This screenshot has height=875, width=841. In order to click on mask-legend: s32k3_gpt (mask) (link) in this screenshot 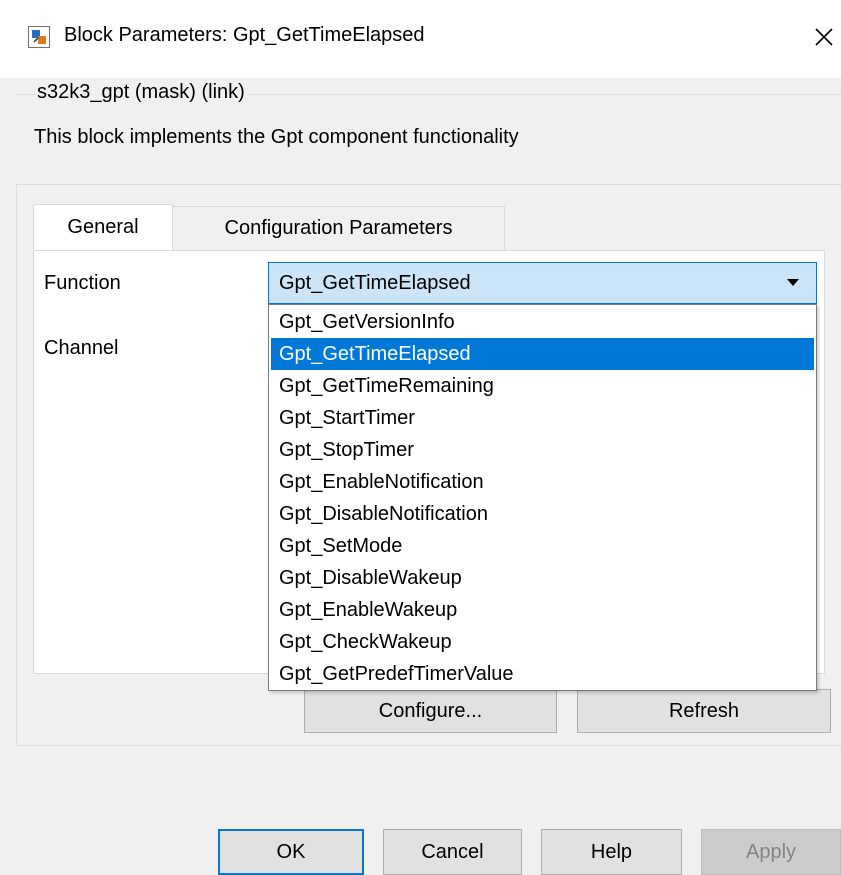, I will do `click(141, 92)`.